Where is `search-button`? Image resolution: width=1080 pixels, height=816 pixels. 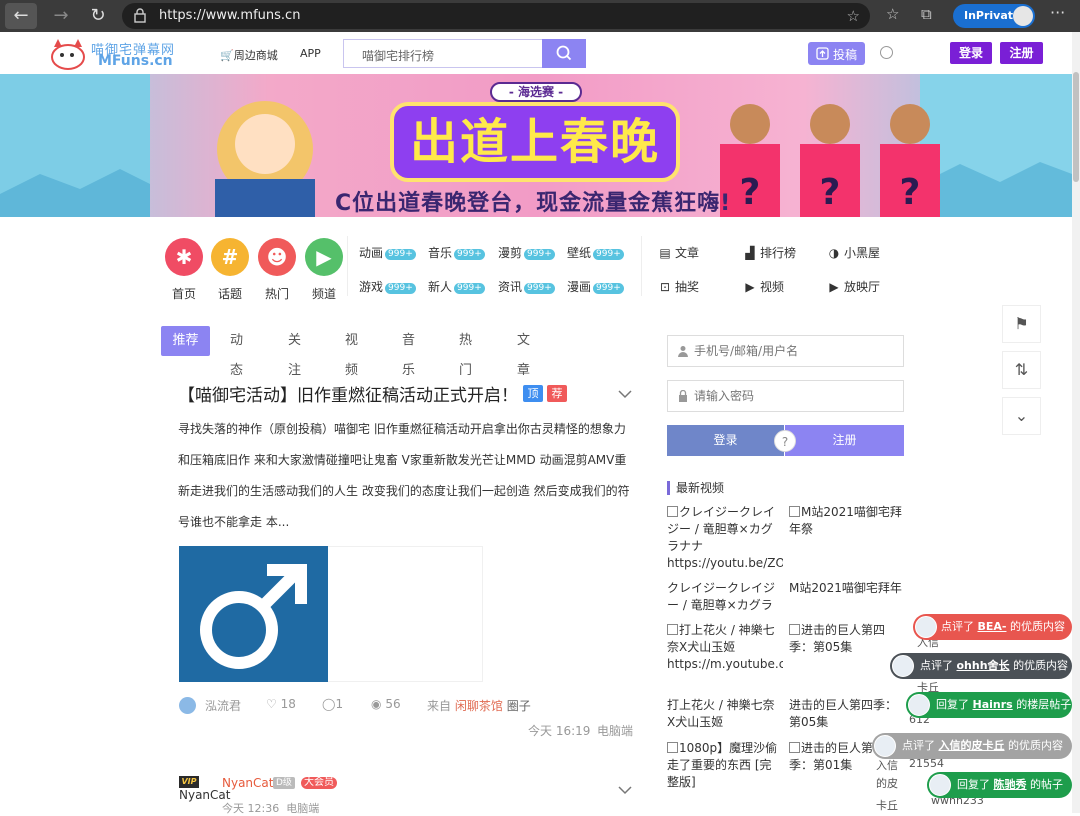
search-button is located at coordinates (564, 53).